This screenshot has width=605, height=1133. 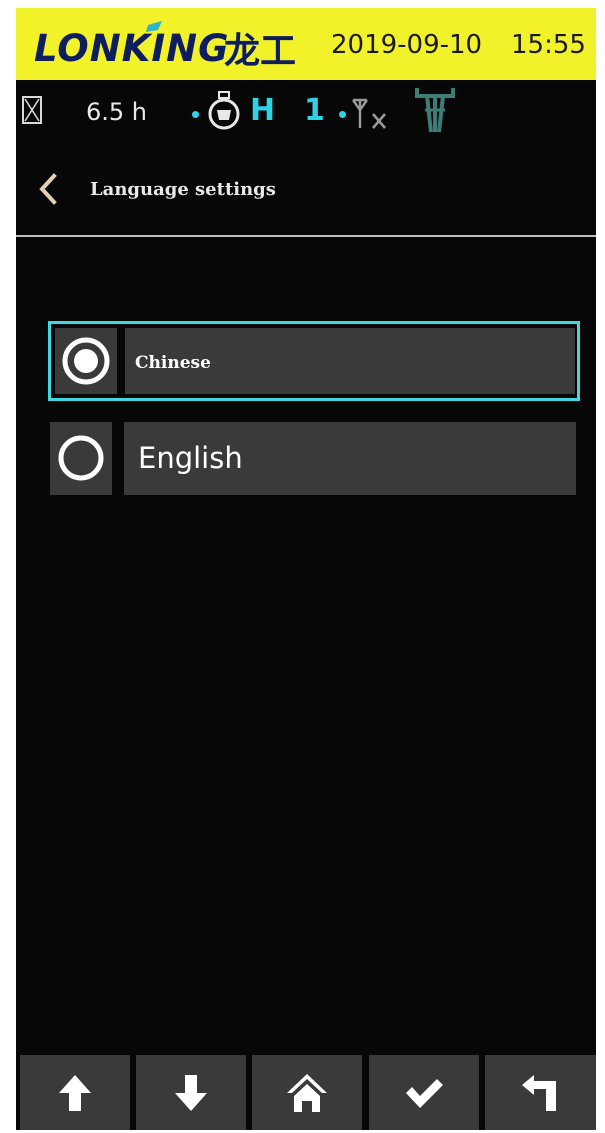 I want to click on language-label: Chinese, so click(x=173, y=363).